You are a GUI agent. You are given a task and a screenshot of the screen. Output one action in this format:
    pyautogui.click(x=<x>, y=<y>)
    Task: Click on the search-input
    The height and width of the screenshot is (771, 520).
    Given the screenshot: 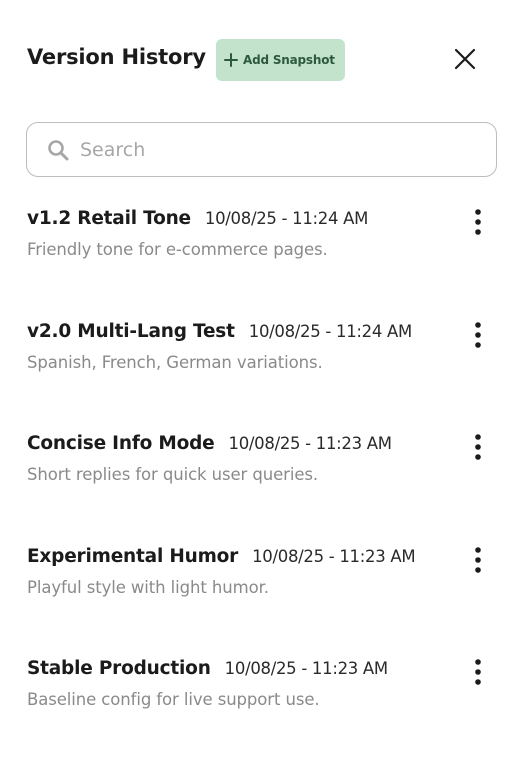 What is the action you would take?
    pyautogui.click(x=270, y=149)
    